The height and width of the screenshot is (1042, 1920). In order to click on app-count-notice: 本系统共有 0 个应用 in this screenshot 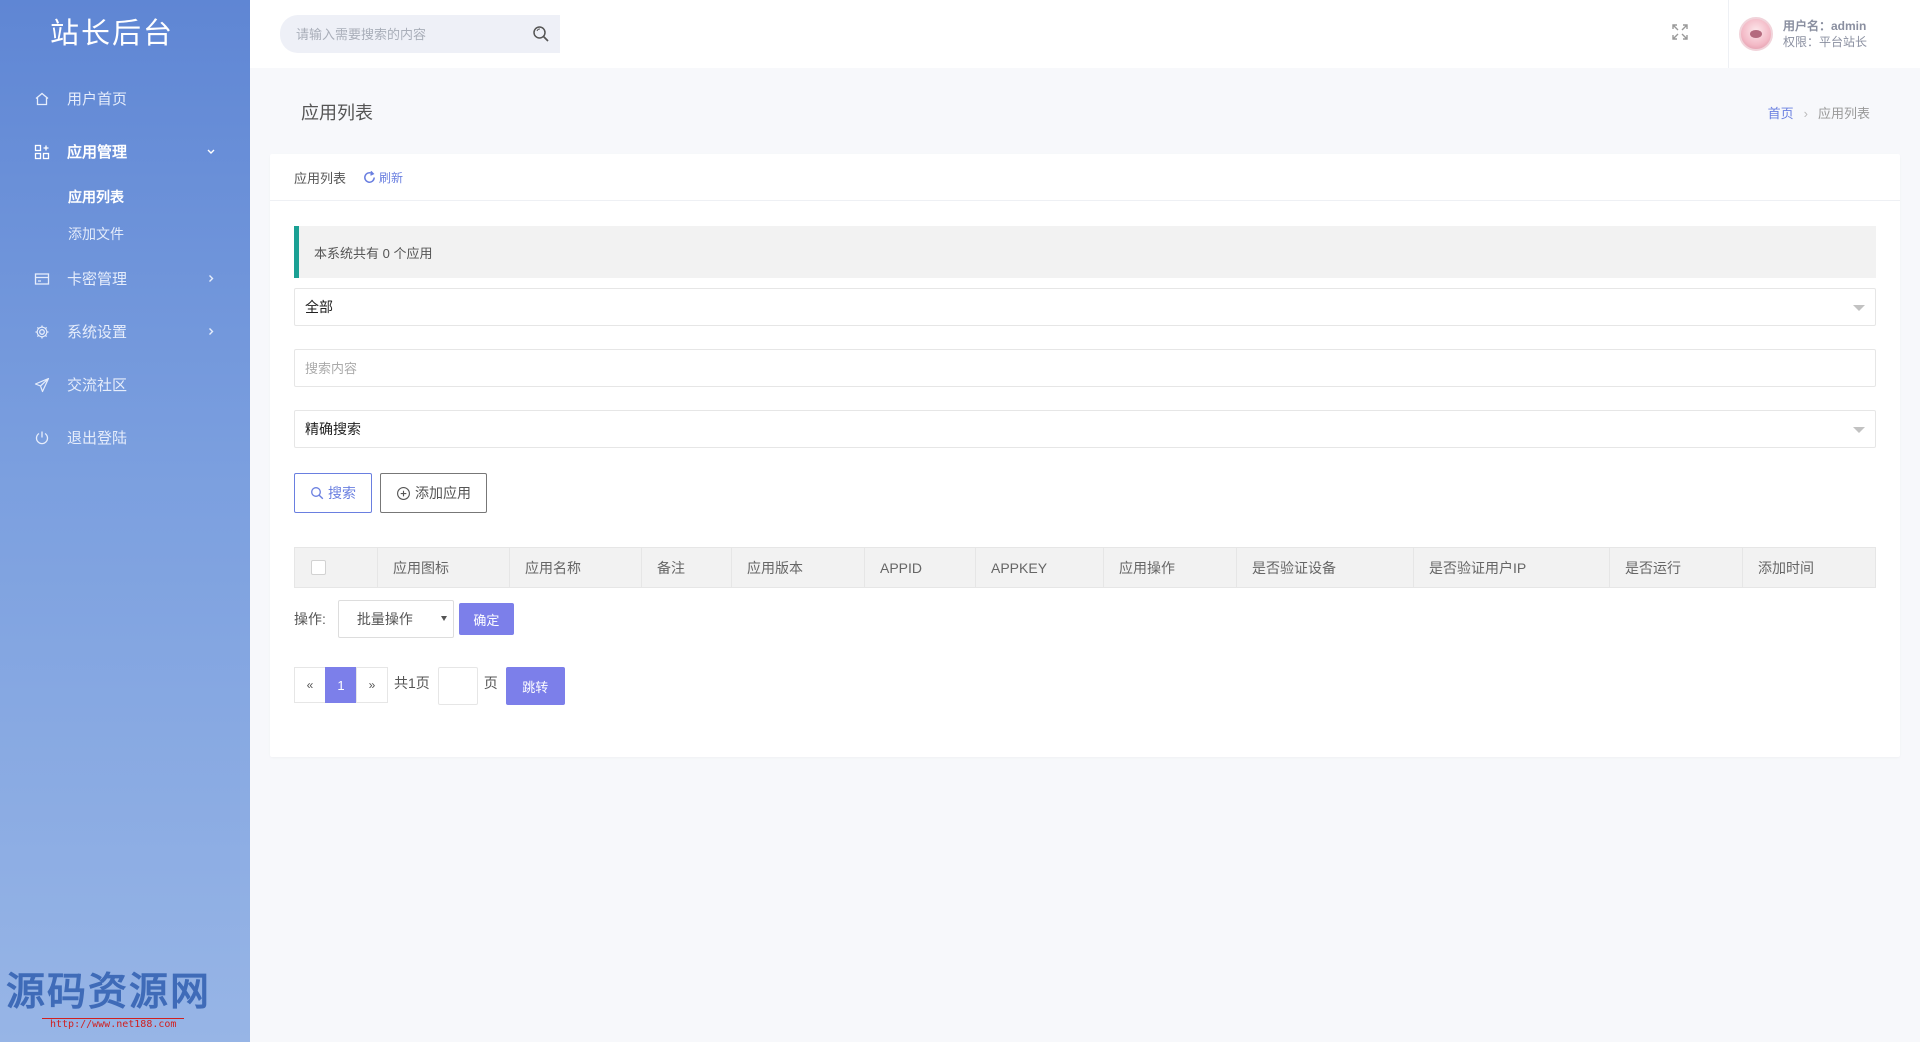, I will do `click(1085, 252)`.